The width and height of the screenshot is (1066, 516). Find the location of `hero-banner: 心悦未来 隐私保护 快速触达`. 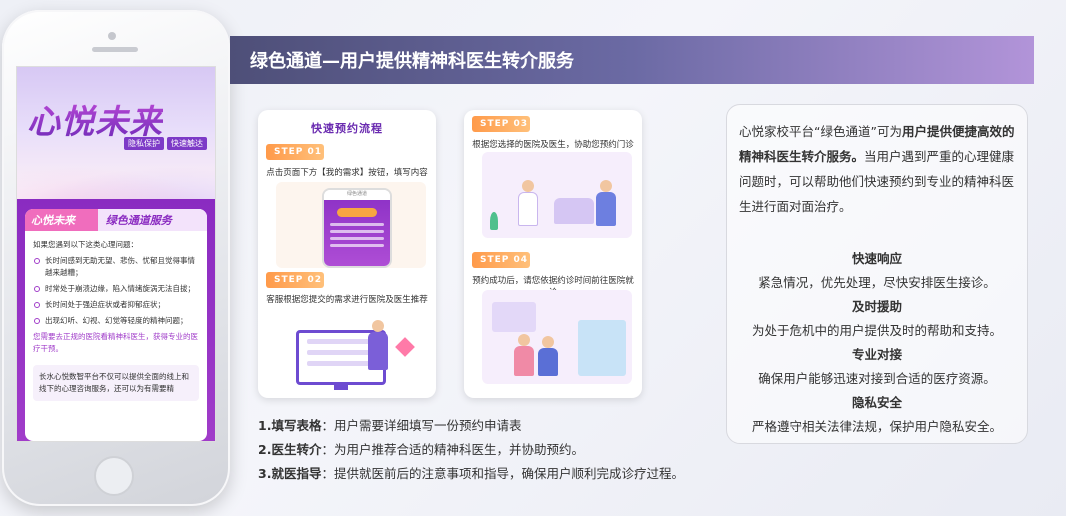

hero-banner: 心悦未来 隐私保护 快速触达 is located at coordinates (116, 137).